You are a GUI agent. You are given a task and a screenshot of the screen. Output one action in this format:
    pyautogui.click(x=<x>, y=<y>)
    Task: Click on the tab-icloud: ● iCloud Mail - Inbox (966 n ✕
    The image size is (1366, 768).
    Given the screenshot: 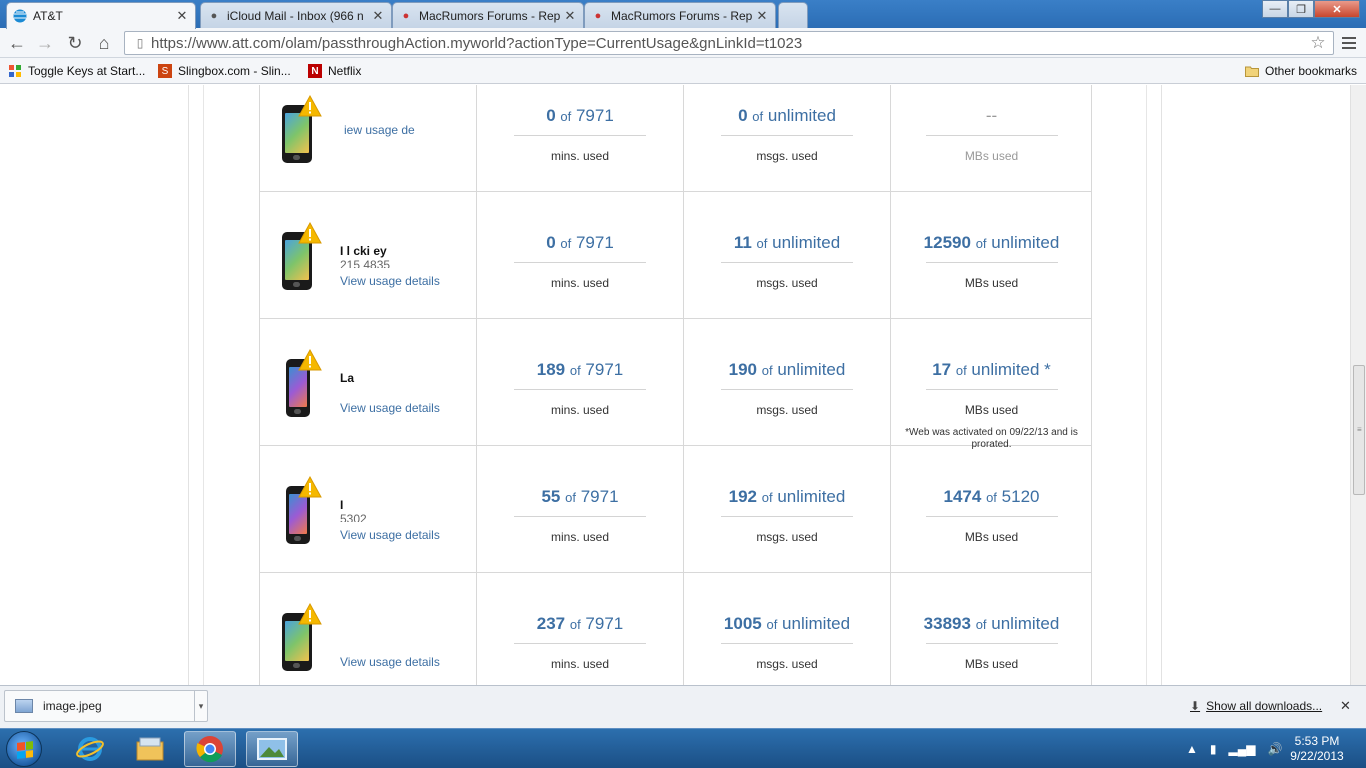 What is the action you would take?
    pyautogui.click(x=296, y=15)
    